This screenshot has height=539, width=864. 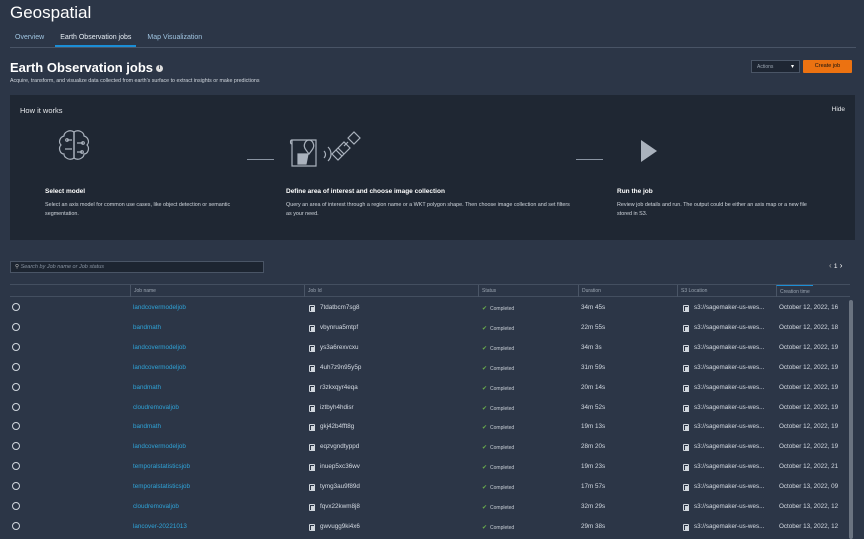 I want to click on job-id: r3zkxqyr4eqa, so click(x=339, y=387).